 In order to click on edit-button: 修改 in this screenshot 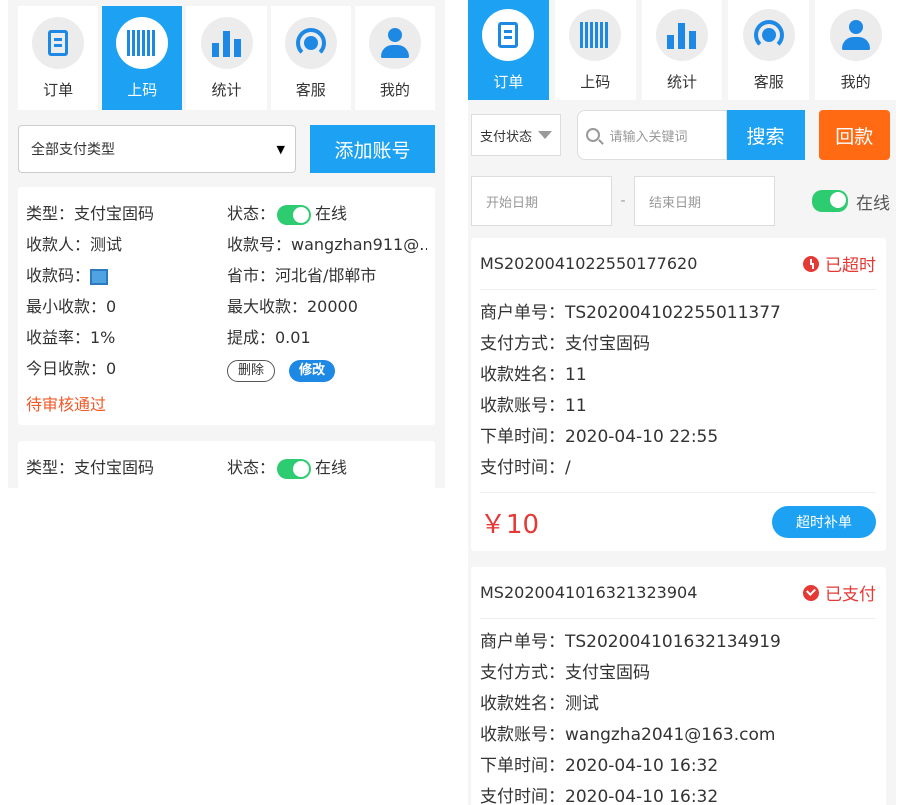, I will do `click(312, 371)`.